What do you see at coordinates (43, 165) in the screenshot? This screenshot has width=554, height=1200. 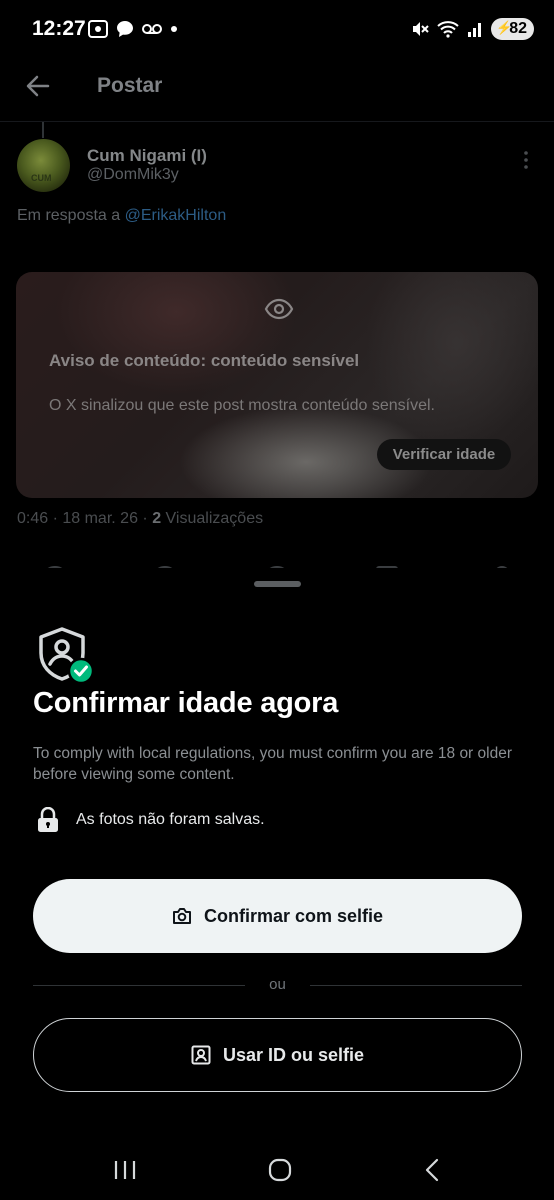 I see `avatar: CUM` at bounding box center [43, 165].